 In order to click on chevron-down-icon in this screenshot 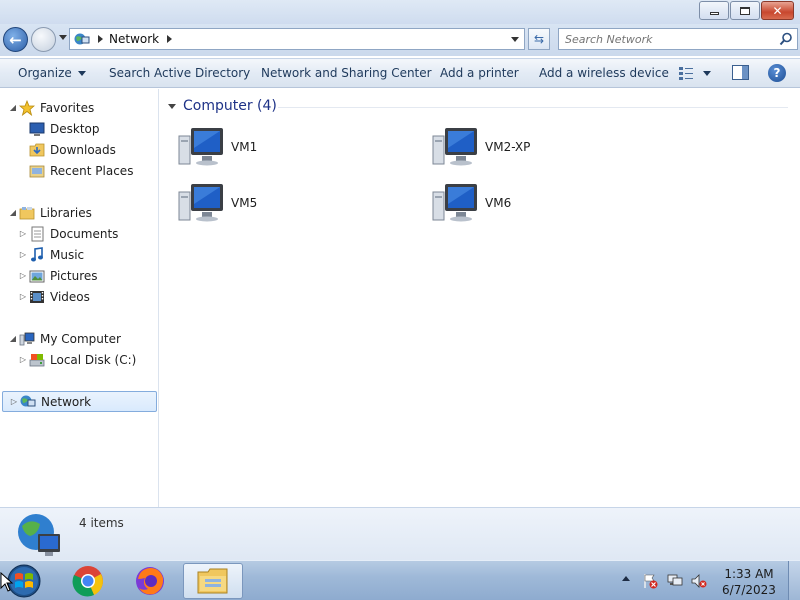, I will do `click(81, 73)`.